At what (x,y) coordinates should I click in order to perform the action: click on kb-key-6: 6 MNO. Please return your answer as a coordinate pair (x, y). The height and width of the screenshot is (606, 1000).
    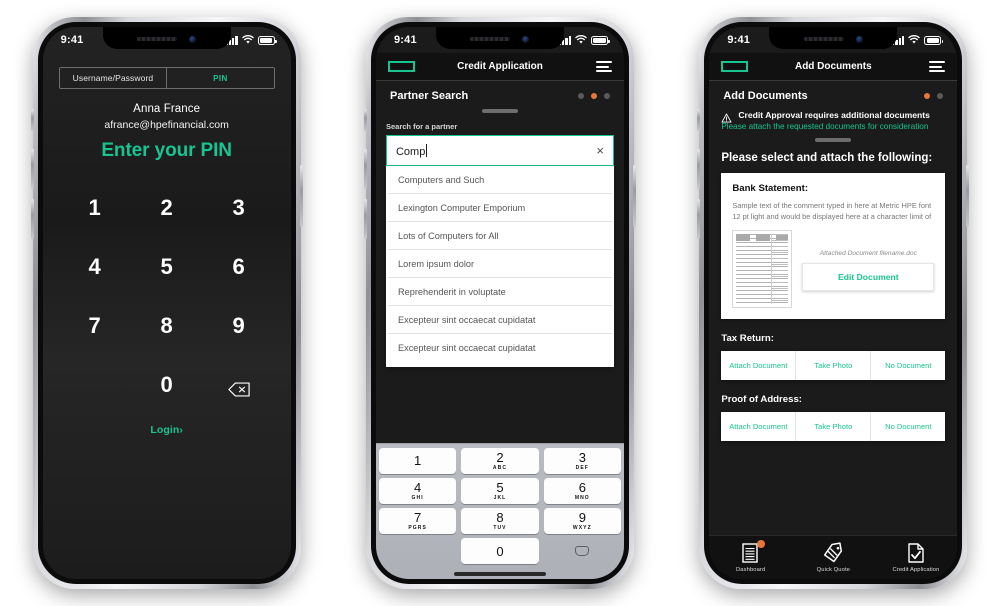
    Looking at the image, I should click on (582, 491).